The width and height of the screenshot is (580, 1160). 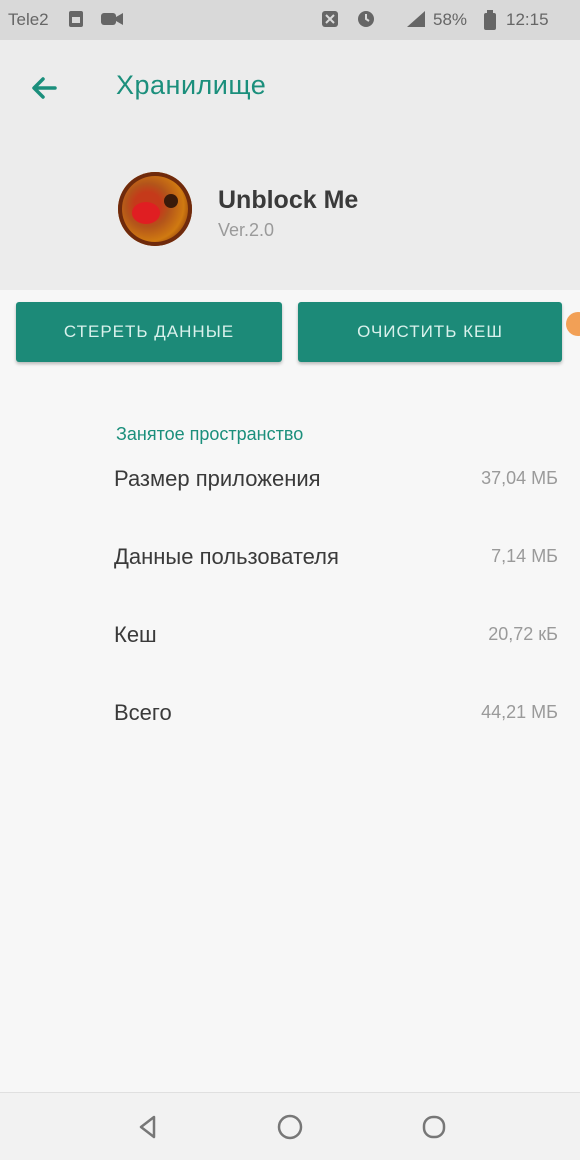 I want to click on nav-back-icon, so click(x=147, y=1127).